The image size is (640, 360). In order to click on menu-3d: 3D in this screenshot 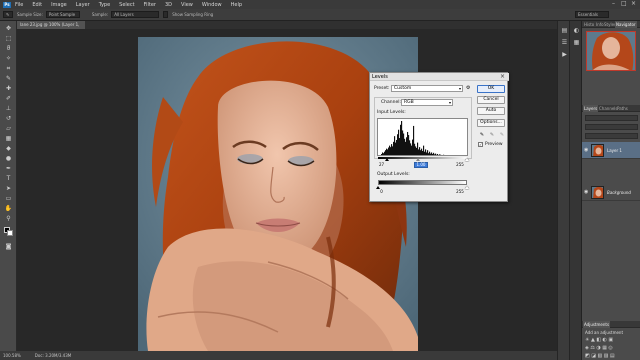, I will do `click(168, 5)`.